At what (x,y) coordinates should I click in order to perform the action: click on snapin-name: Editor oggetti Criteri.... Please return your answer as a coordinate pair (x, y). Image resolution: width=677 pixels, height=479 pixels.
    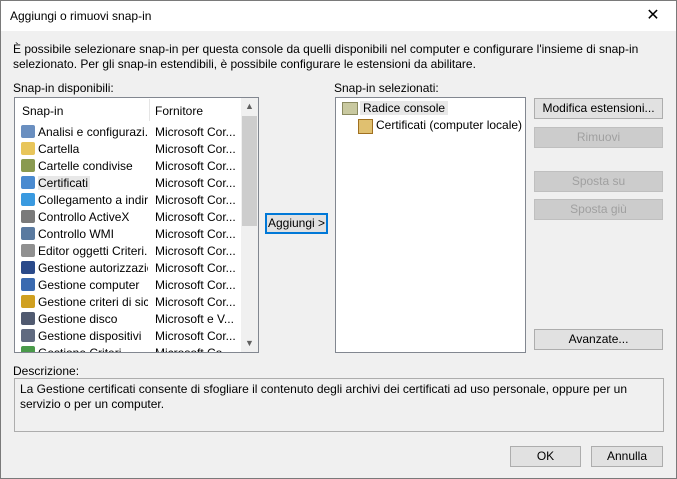
    Looking at the image, I should click on (93, 251).